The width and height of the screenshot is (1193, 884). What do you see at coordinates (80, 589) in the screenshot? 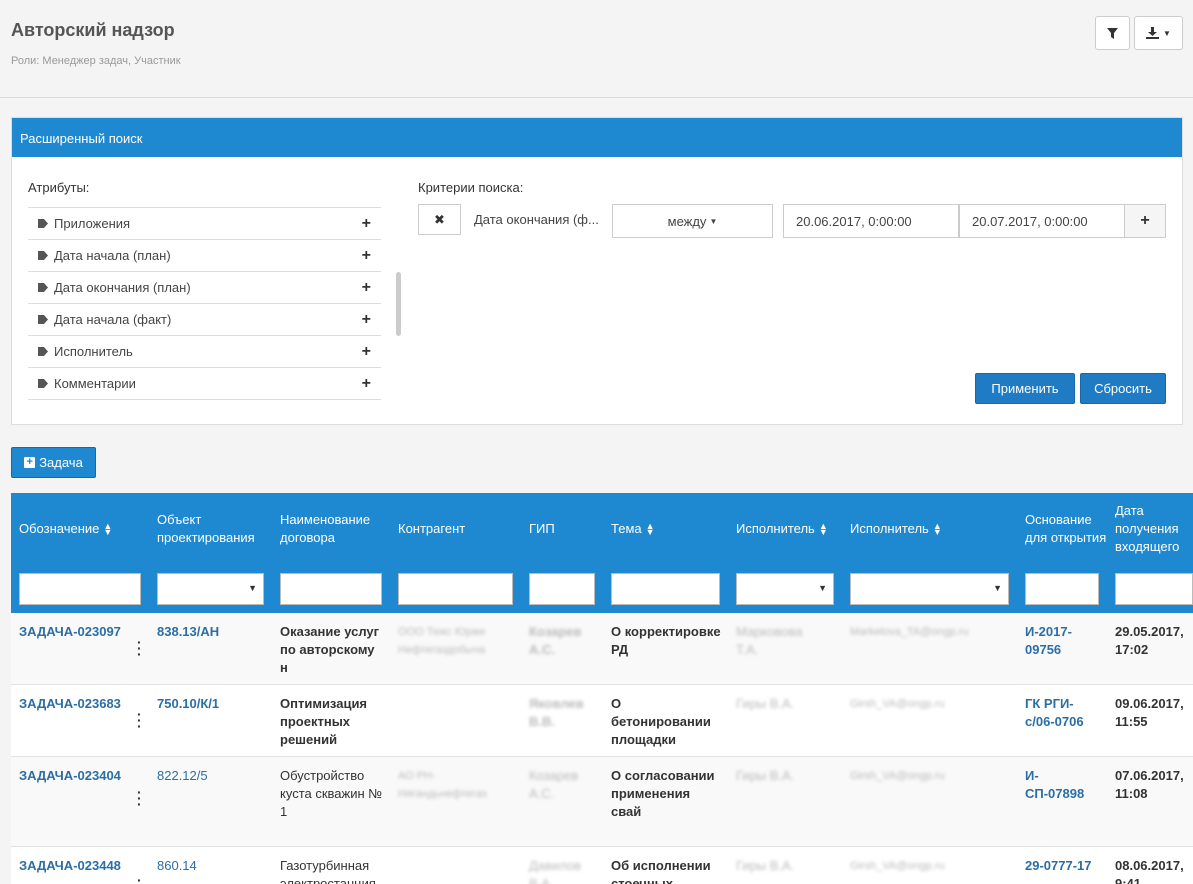
I see `filter-input-designation` at bounding box center [80, 589].